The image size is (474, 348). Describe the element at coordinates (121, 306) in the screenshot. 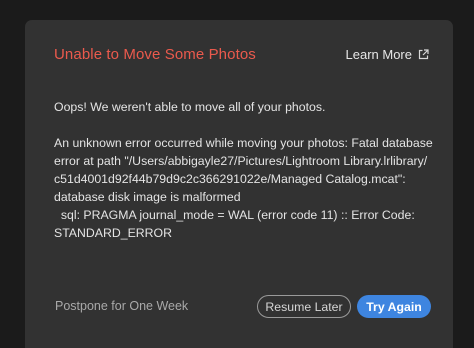

I see `postpone-button: Postpone for One Week` at that location.